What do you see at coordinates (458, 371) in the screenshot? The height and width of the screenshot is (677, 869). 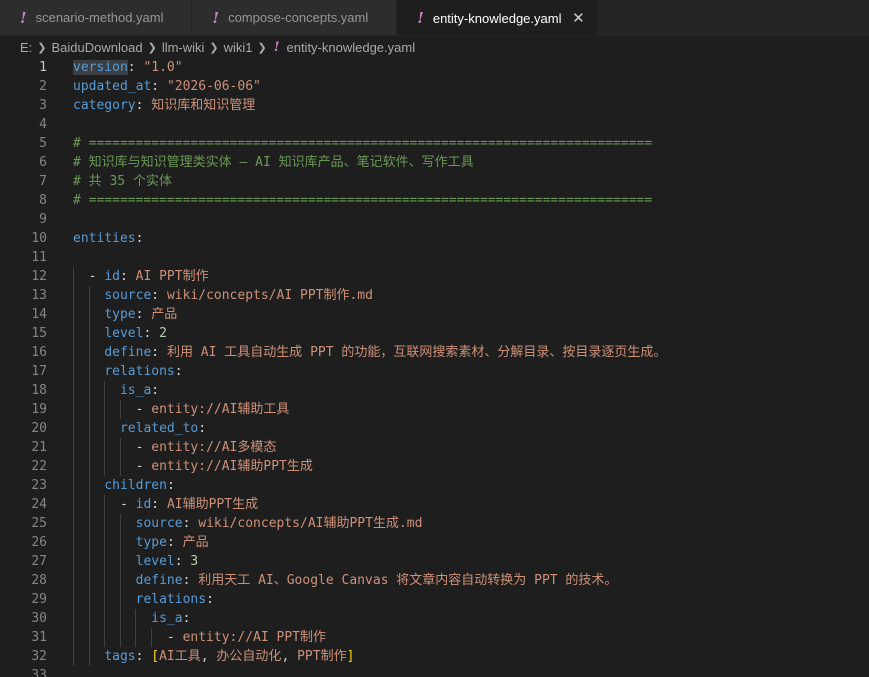 I see `line-content: relations:` at bounding box center [458, 371].